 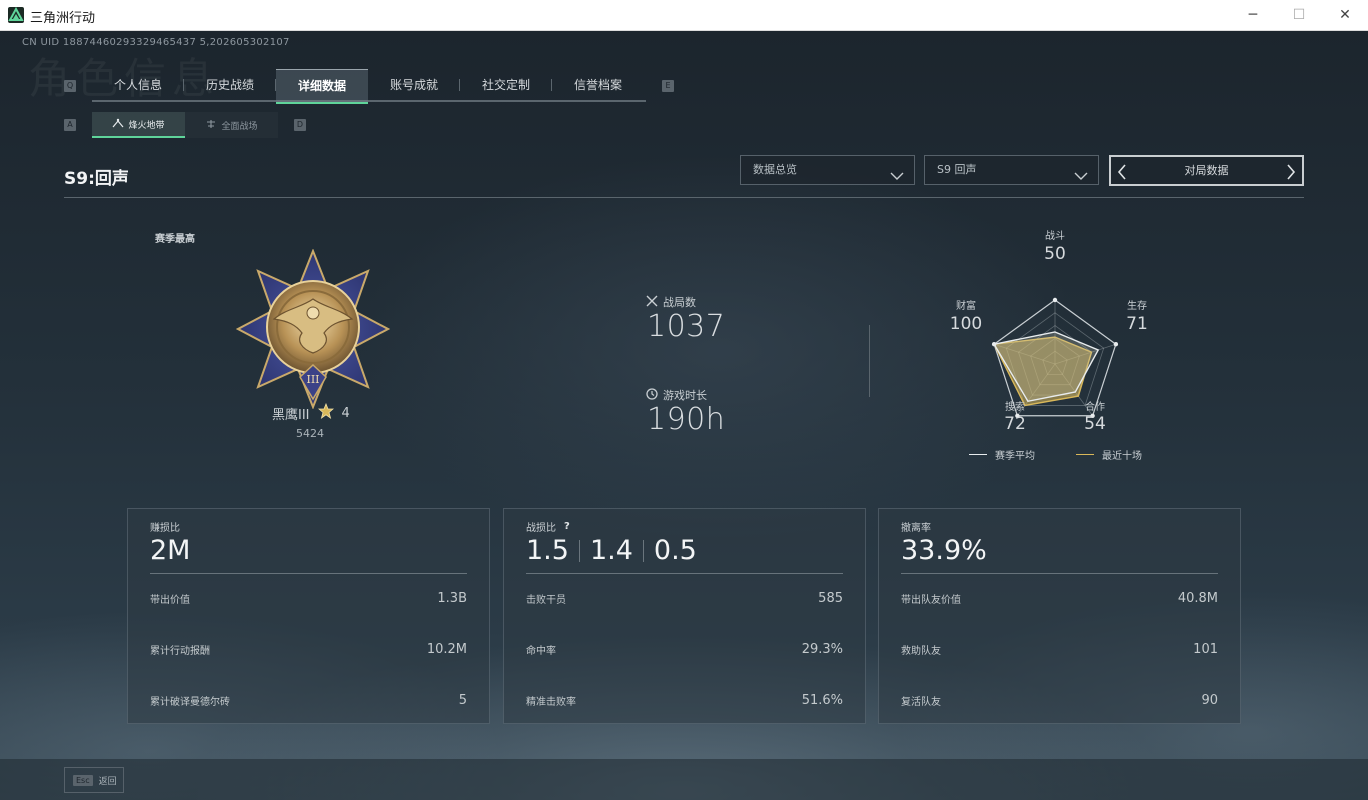 What do you see at coordinates (138, 85) in the screenshot?
I see `tab-personal-info: 个人信息` at bounding box center [138, 85].